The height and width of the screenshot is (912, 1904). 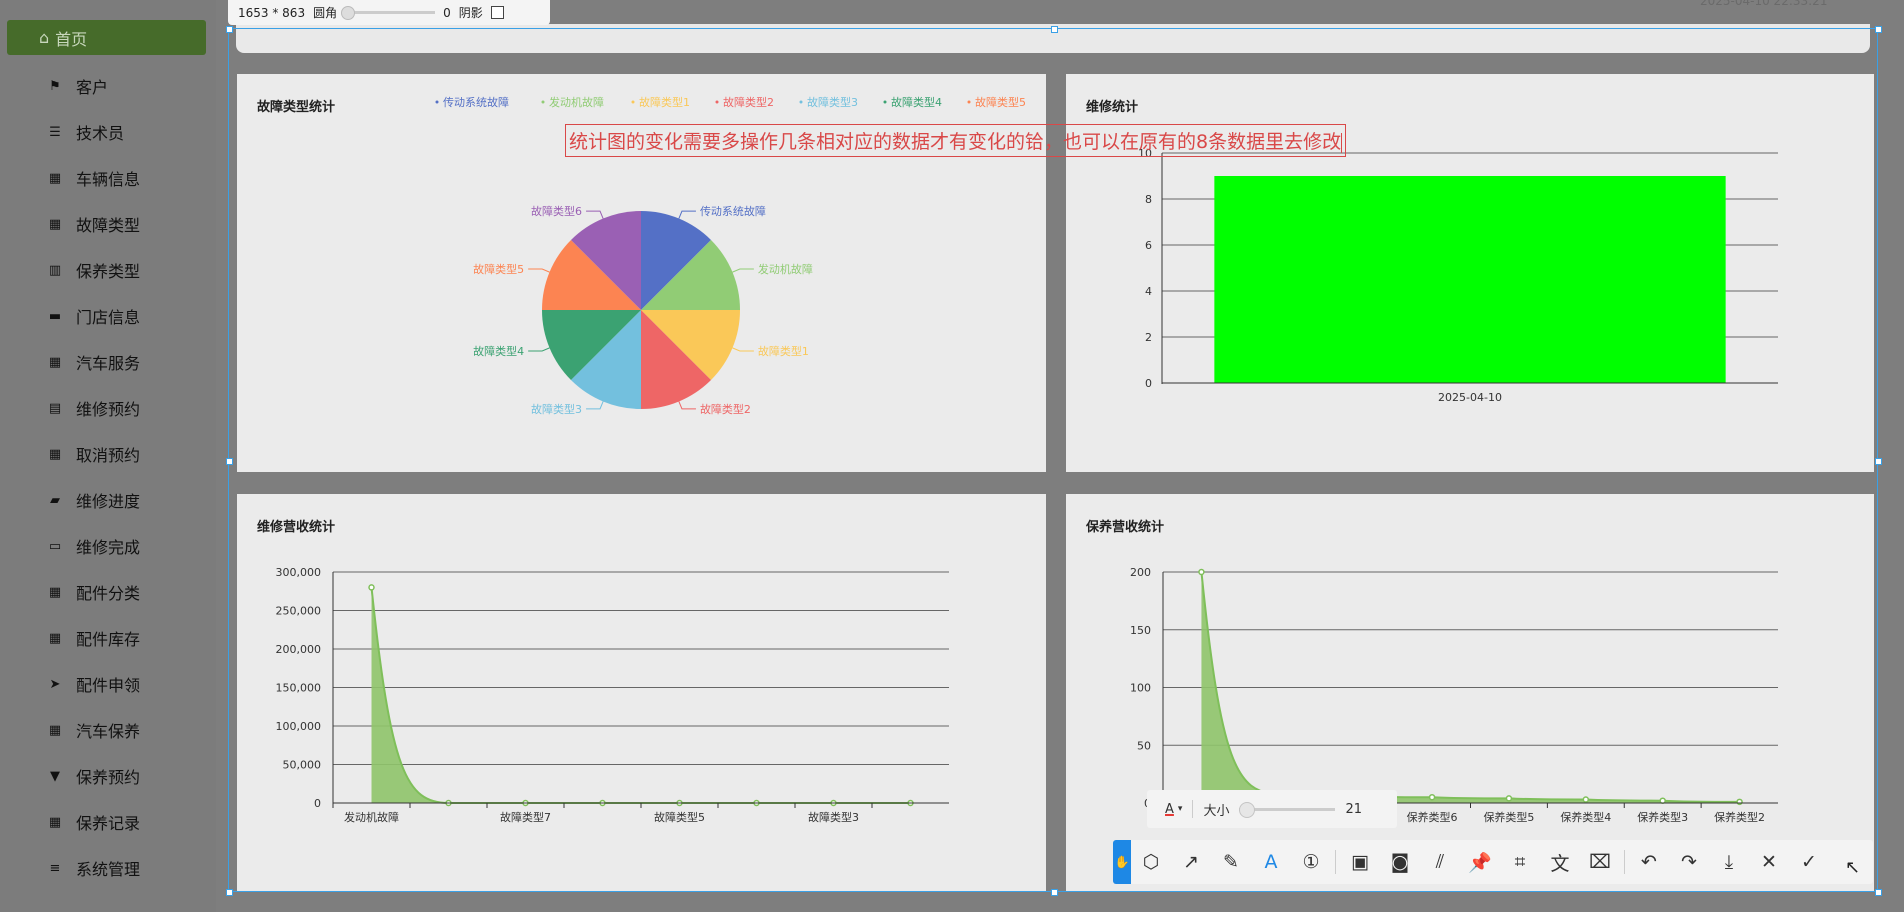 I want to click on ticket-icon: ▬, so click(x=55, y=316).